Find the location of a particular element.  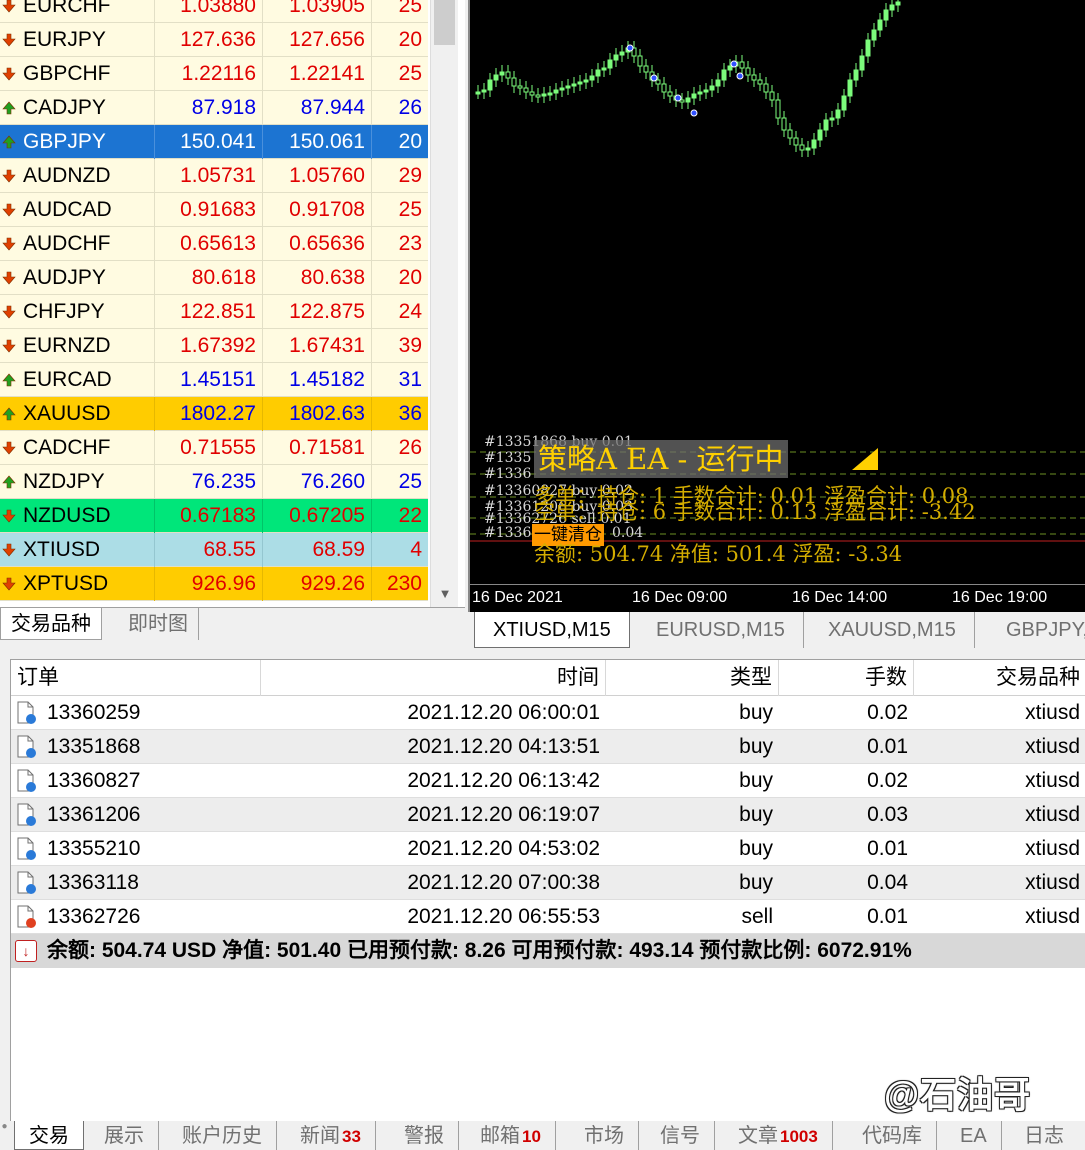

tab-terminal-5: 邮箱 10 is located at coordinates (511, 1135).